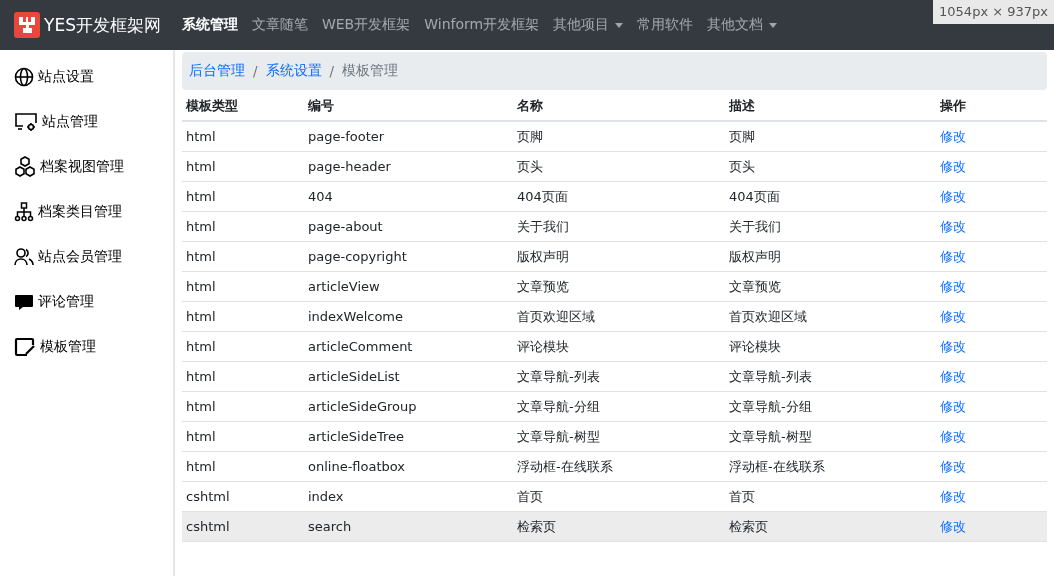  I want to click on table-cell: page-copyright, so click(408, 256).